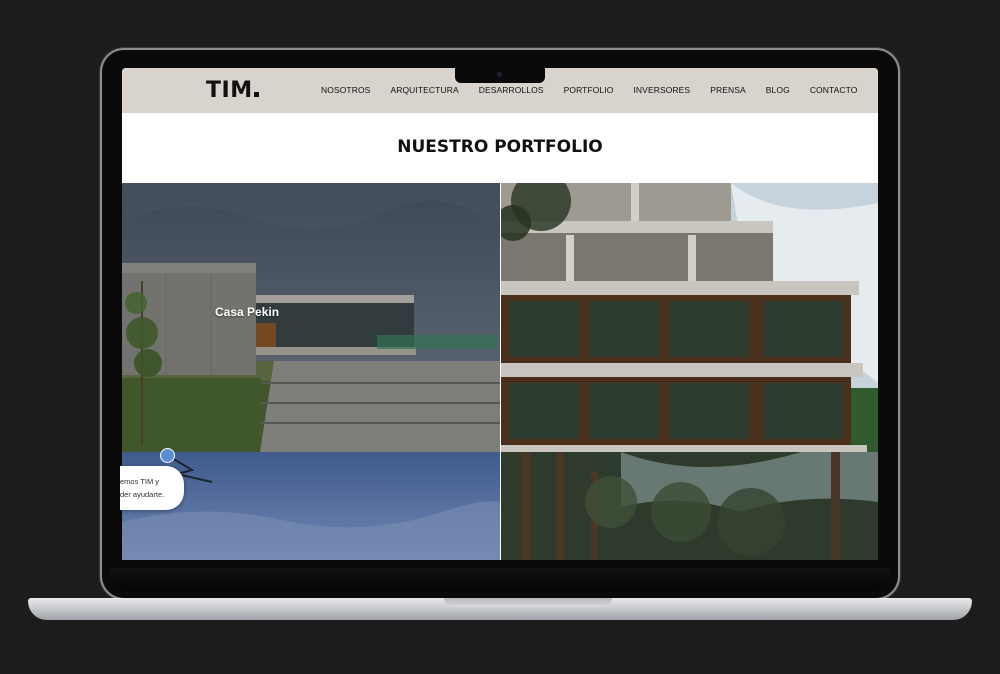 The image size is (1000, 674). What do you see at coordinates (424, 90) in the screenshot?
I see `nav-arquitectura: ARQUITECTURA` at bounding box center [424, 90].